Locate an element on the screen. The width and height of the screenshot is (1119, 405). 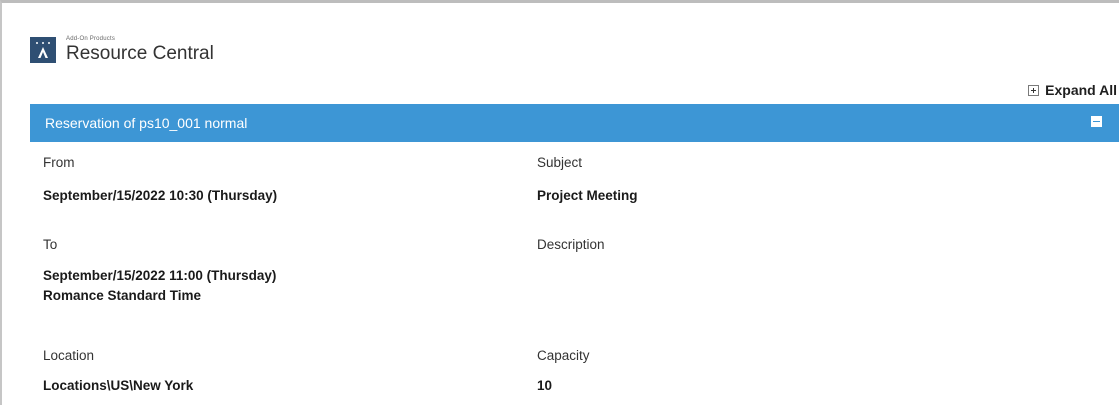
subject-label: Subject is located at coordinates (560, 162).